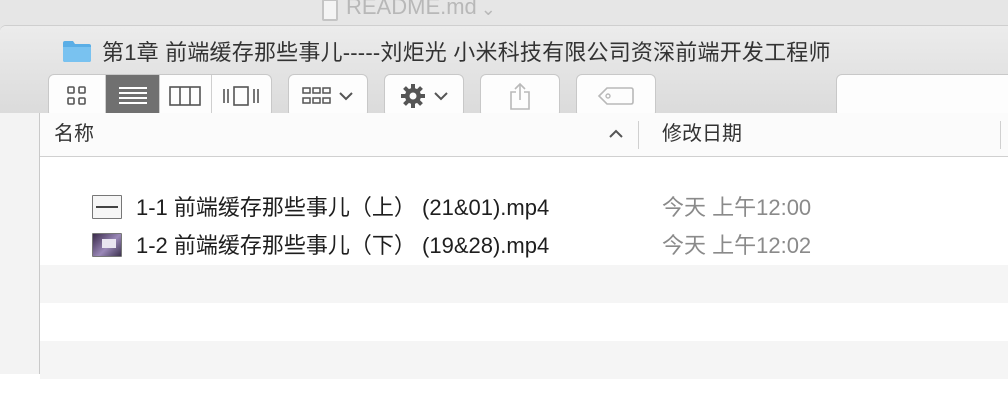 The image size is (1008, 417). What do you see at coordinates (922, 96) in the screenshot?
I see `search-field` at bounding box center [922, 96].